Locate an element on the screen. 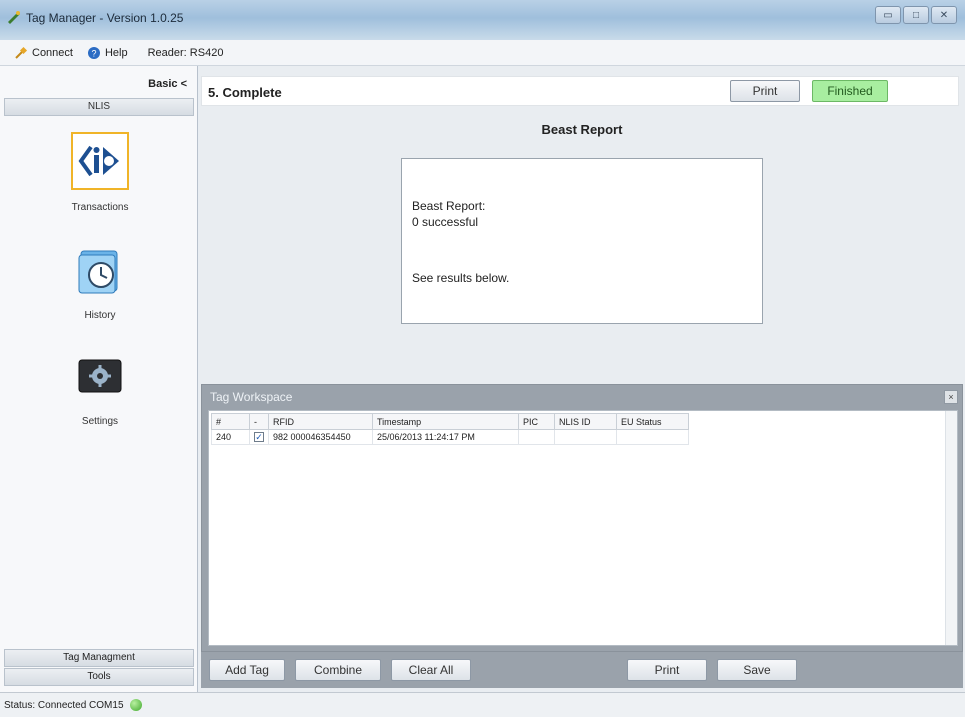 The height and width of the screenshot is (717, 965). col-timestamp: Timestamp is located at coordinates (445, 421).